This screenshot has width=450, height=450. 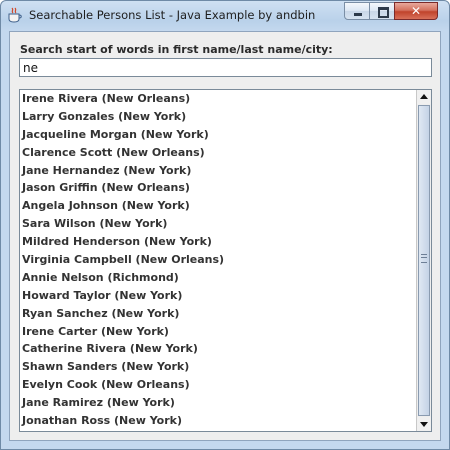 What do you see at coordinates (218, 153) in the screenshot?
I see `list-item: Clarence Scott (New Orleans)` at bounding box center [218, 153].